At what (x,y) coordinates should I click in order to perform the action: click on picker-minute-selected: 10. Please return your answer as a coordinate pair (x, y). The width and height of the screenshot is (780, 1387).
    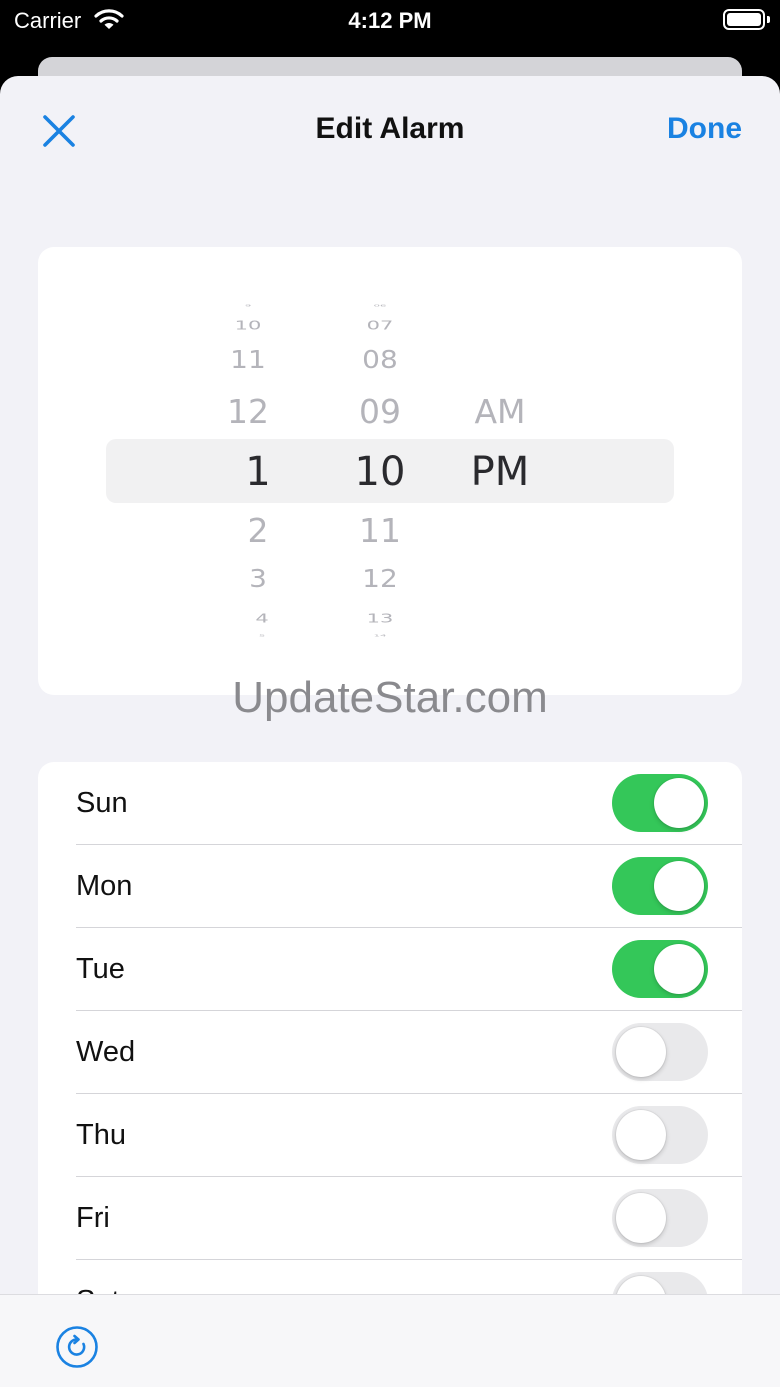
    Looking at the image, I should click on (380, 472).